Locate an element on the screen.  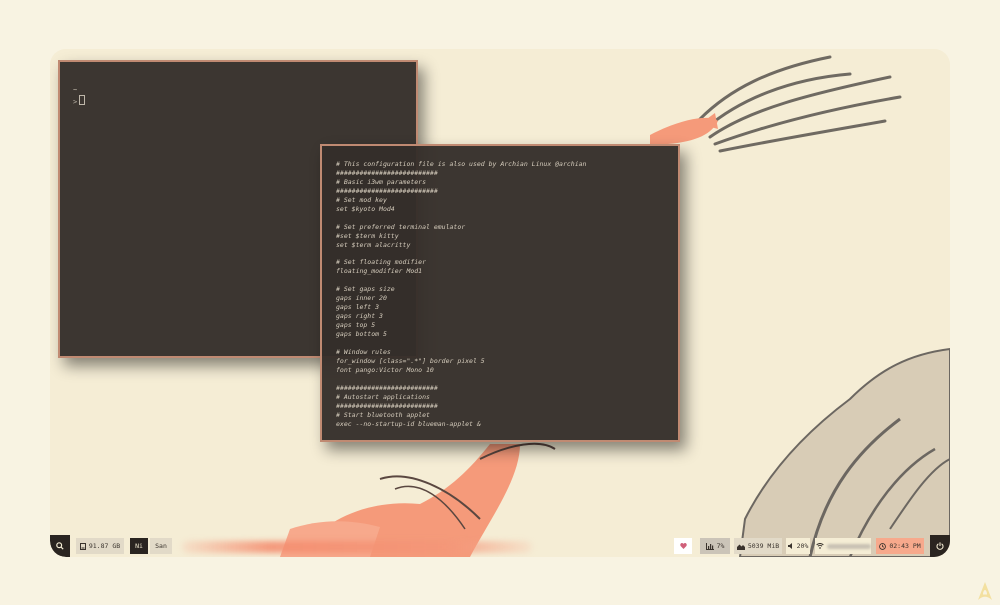
memory-usage-value: 5039 MiB is located at coordinates (763, 546).